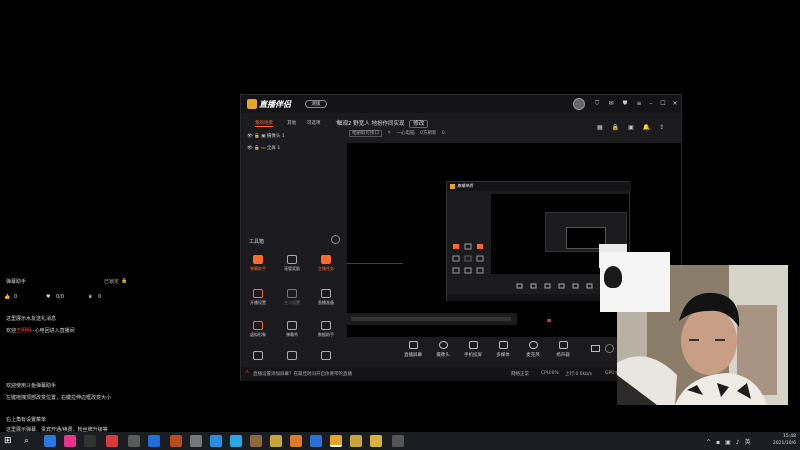  What do you see at coordinates (711, 442) in the screenshot?
I see `tray-up-icon: ^` at bounding box center [711, 442].